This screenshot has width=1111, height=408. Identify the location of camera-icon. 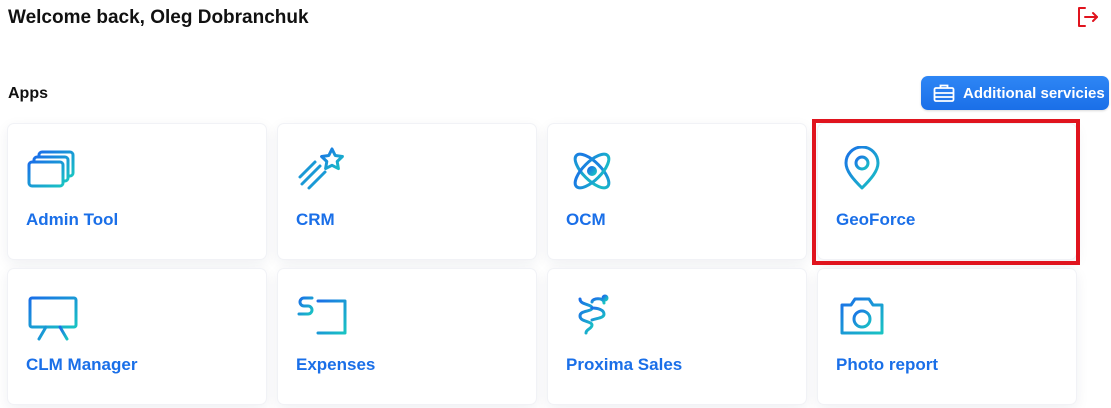
(862, 316).